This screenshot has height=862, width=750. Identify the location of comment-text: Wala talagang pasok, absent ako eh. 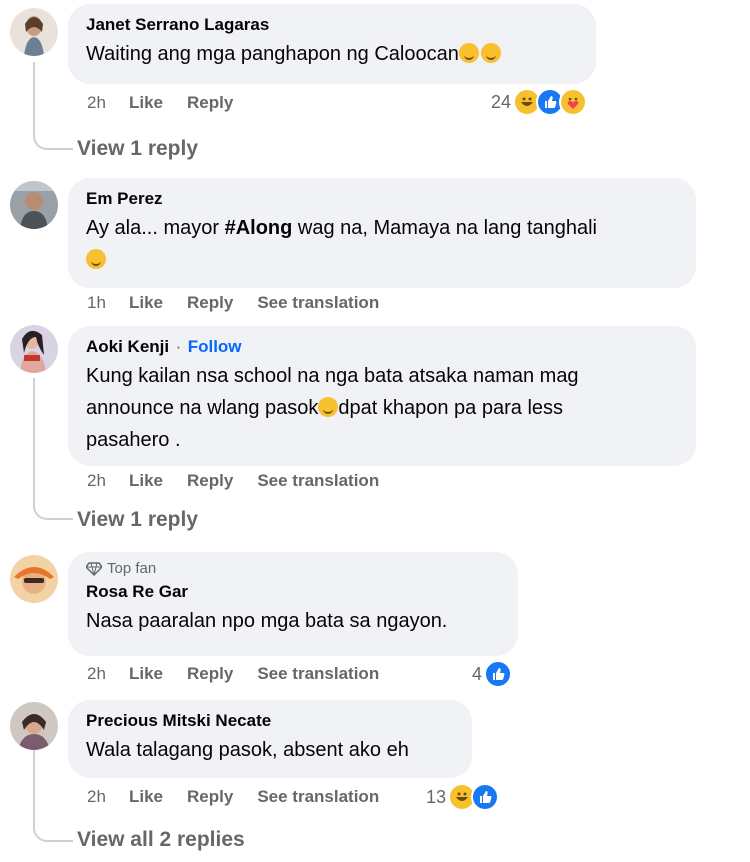
(247, 750).